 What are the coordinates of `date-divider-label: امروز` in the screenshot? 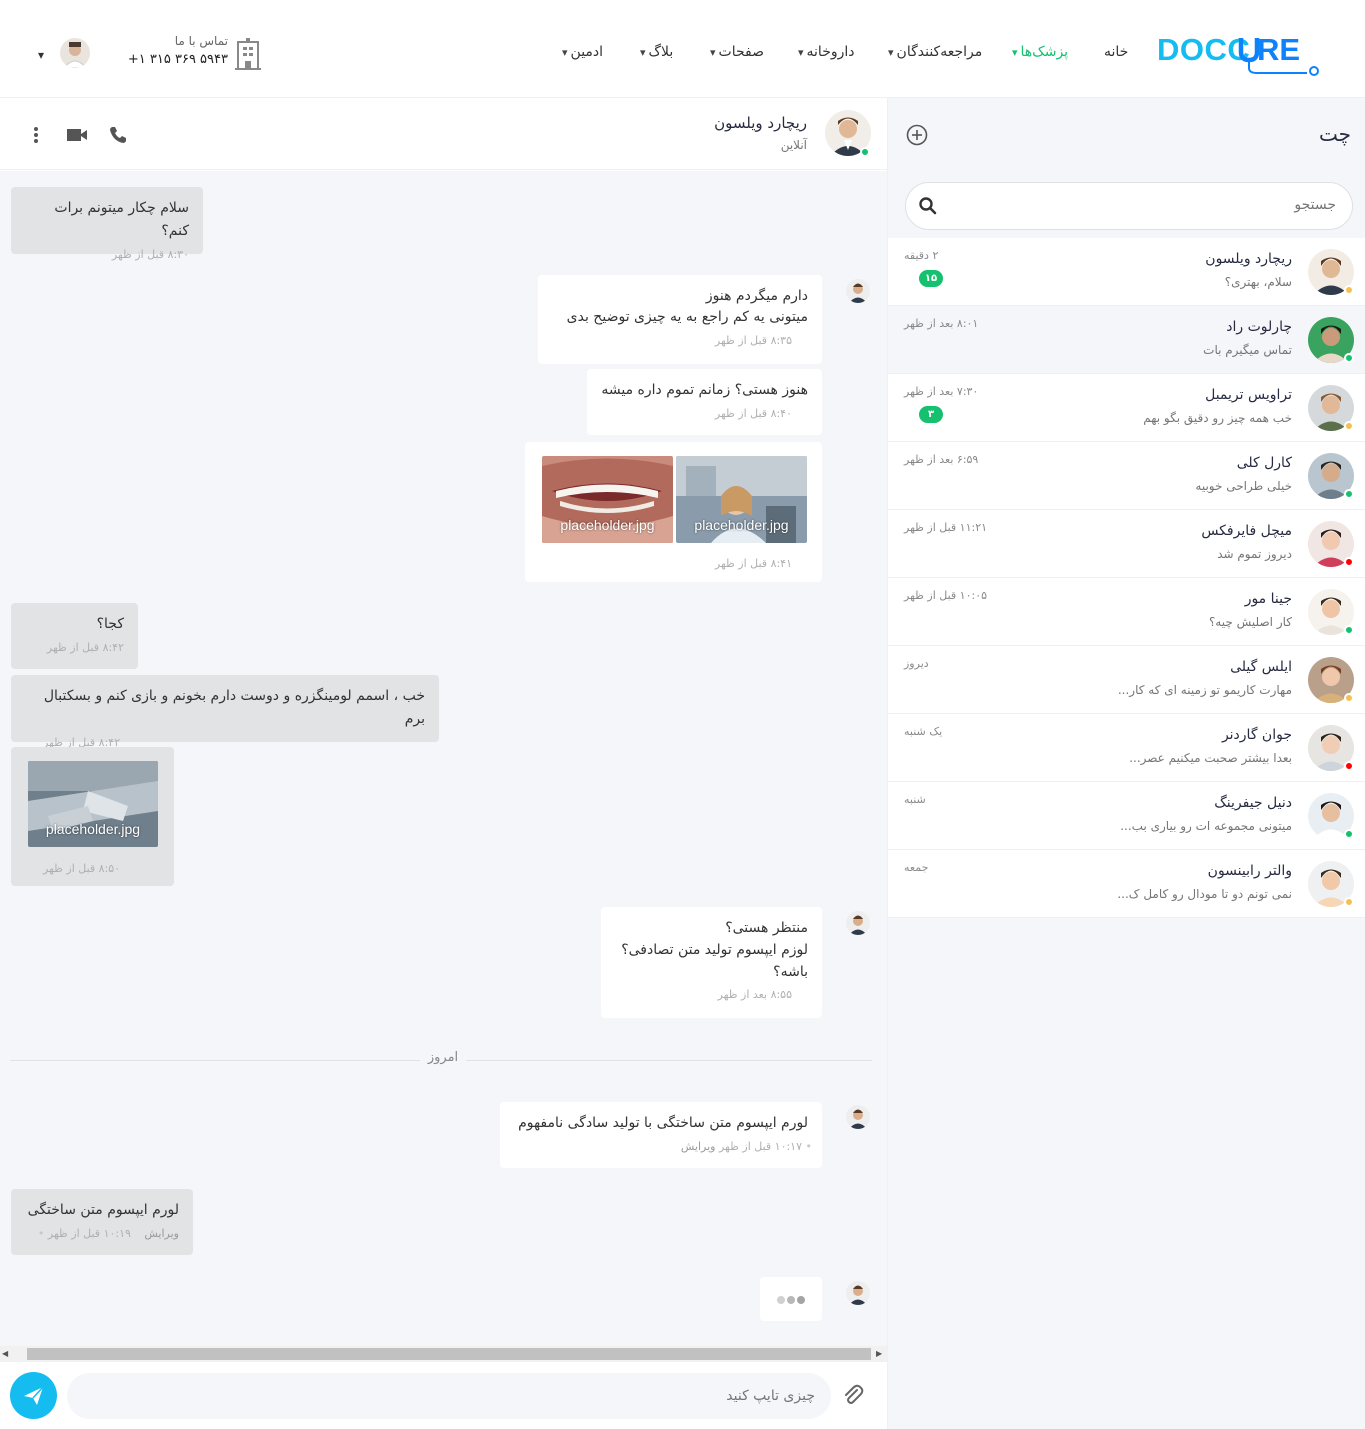 It's located at (443, 1057).